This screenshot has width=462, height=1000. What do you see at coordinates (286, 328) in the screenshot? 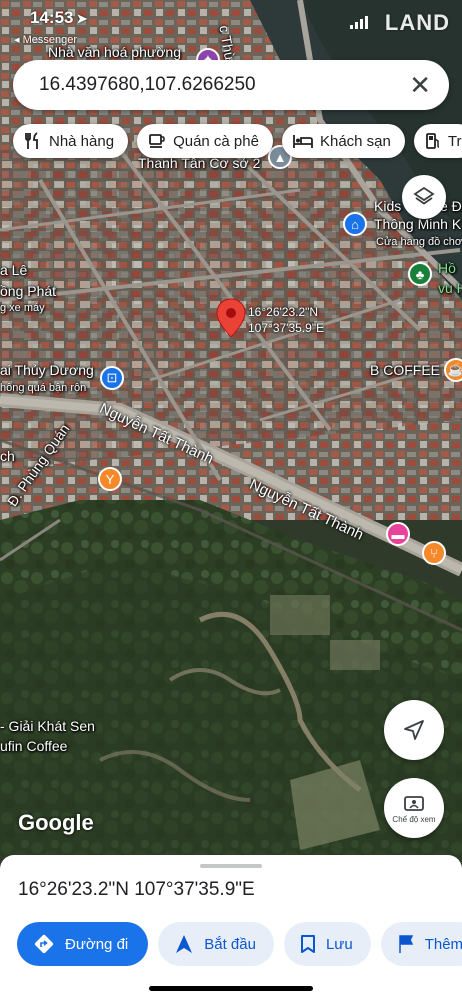
I see `pin-lng: 107°37'35.9"E` at bounding box center [286, 328].